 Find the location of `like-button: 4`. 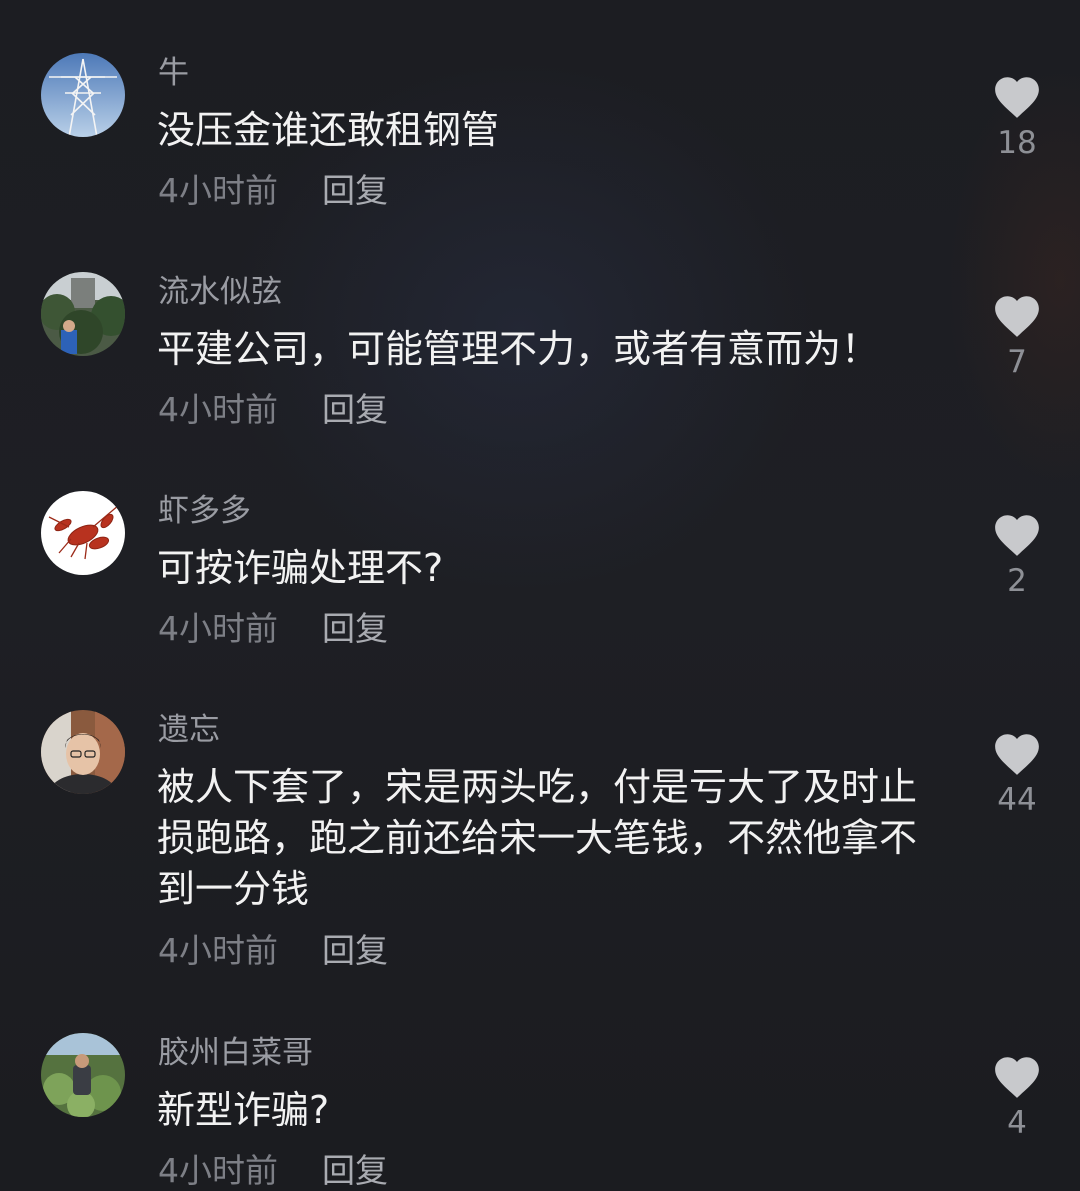

like-button: 4 is located at coordinates (1017, 1097).